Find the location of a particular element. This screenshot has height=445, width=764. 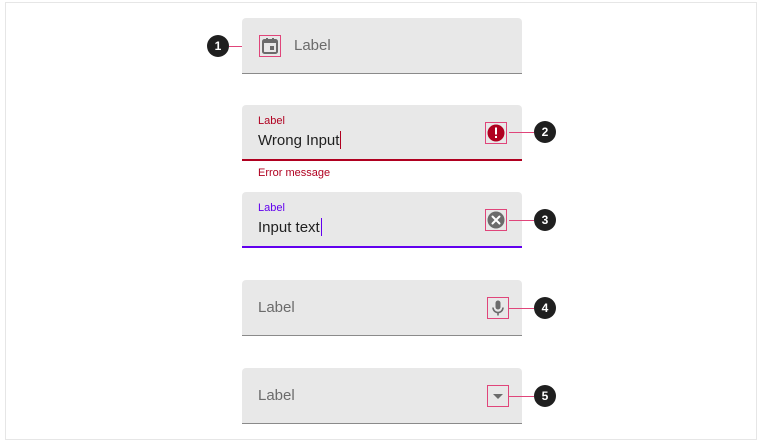

callout-badge-4: 4 is located at coordinates (545, 308).